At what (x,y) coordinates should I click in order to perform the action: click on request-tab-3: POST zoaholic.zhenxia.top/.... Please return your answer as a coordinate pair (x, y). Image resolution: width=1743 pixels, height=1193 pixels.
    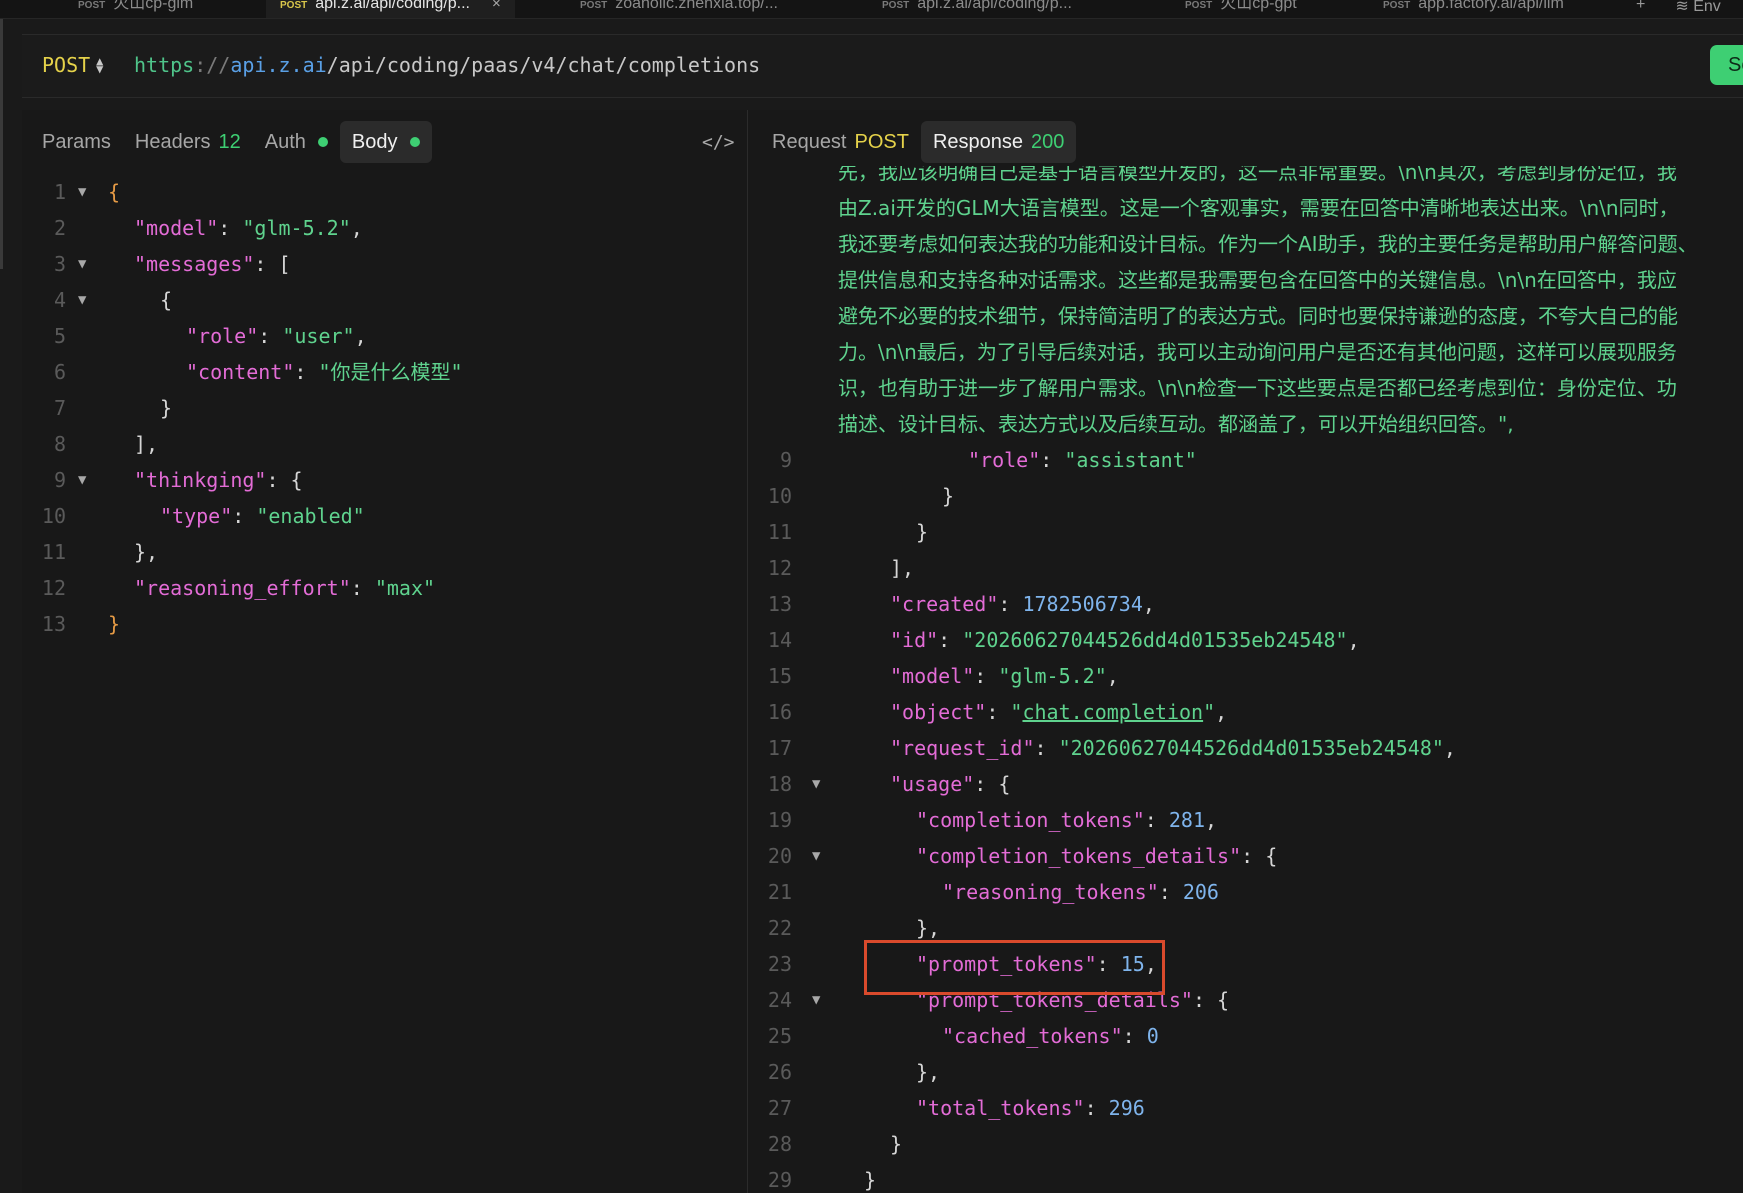
    Looking at the image, I should click on (679, 9).